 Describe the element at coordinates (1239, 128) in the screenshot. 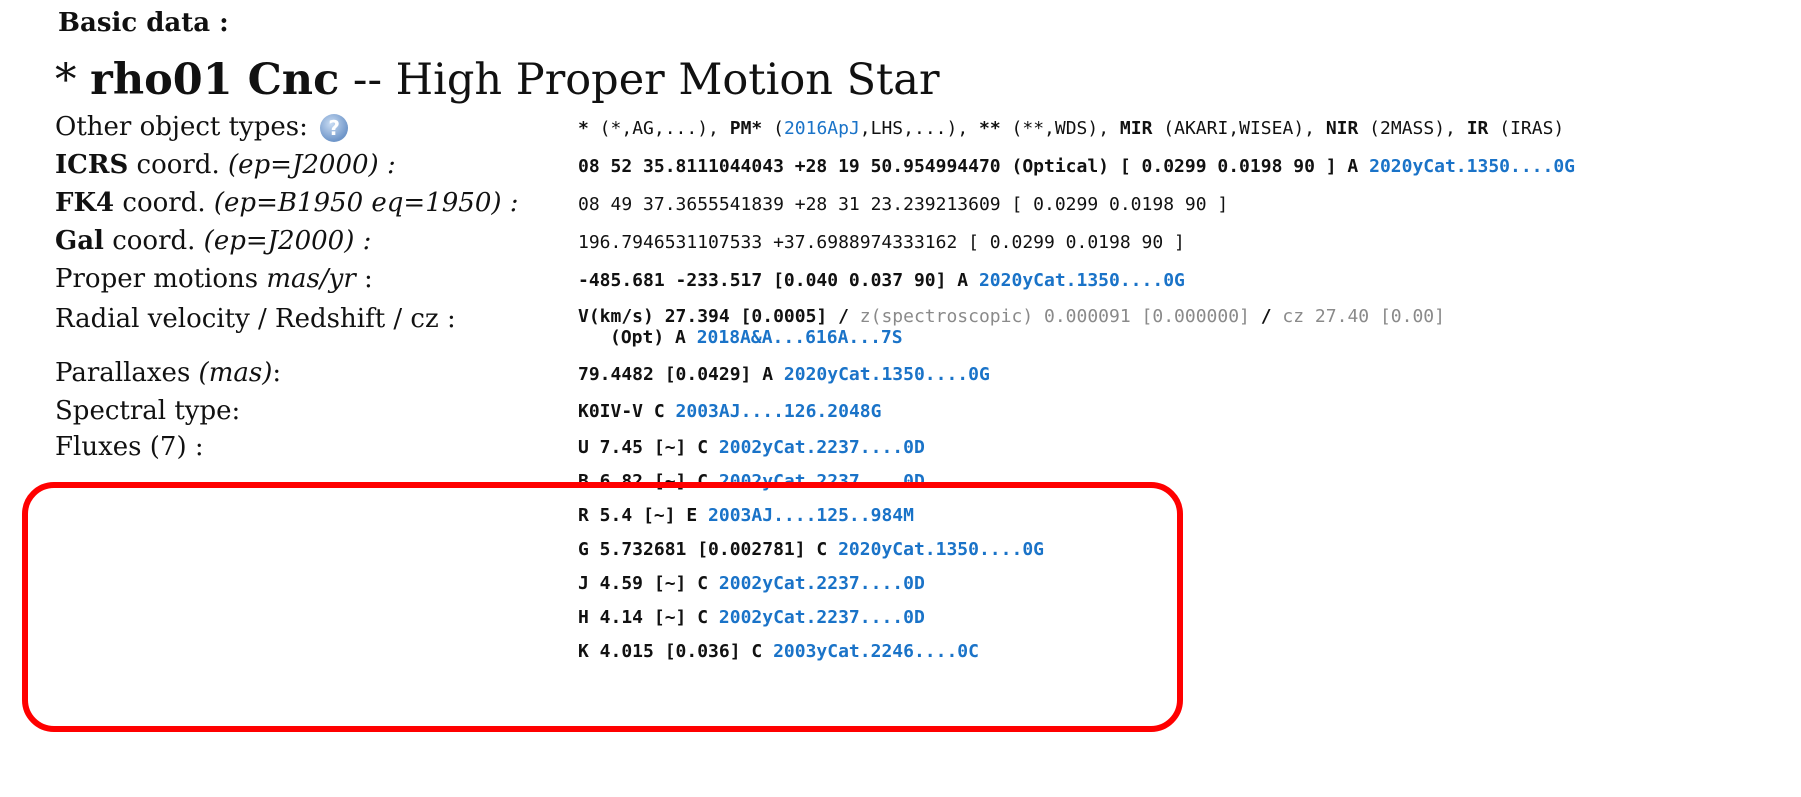

I see `type-mir-ids: (AKARI,WISEA),` at that location.